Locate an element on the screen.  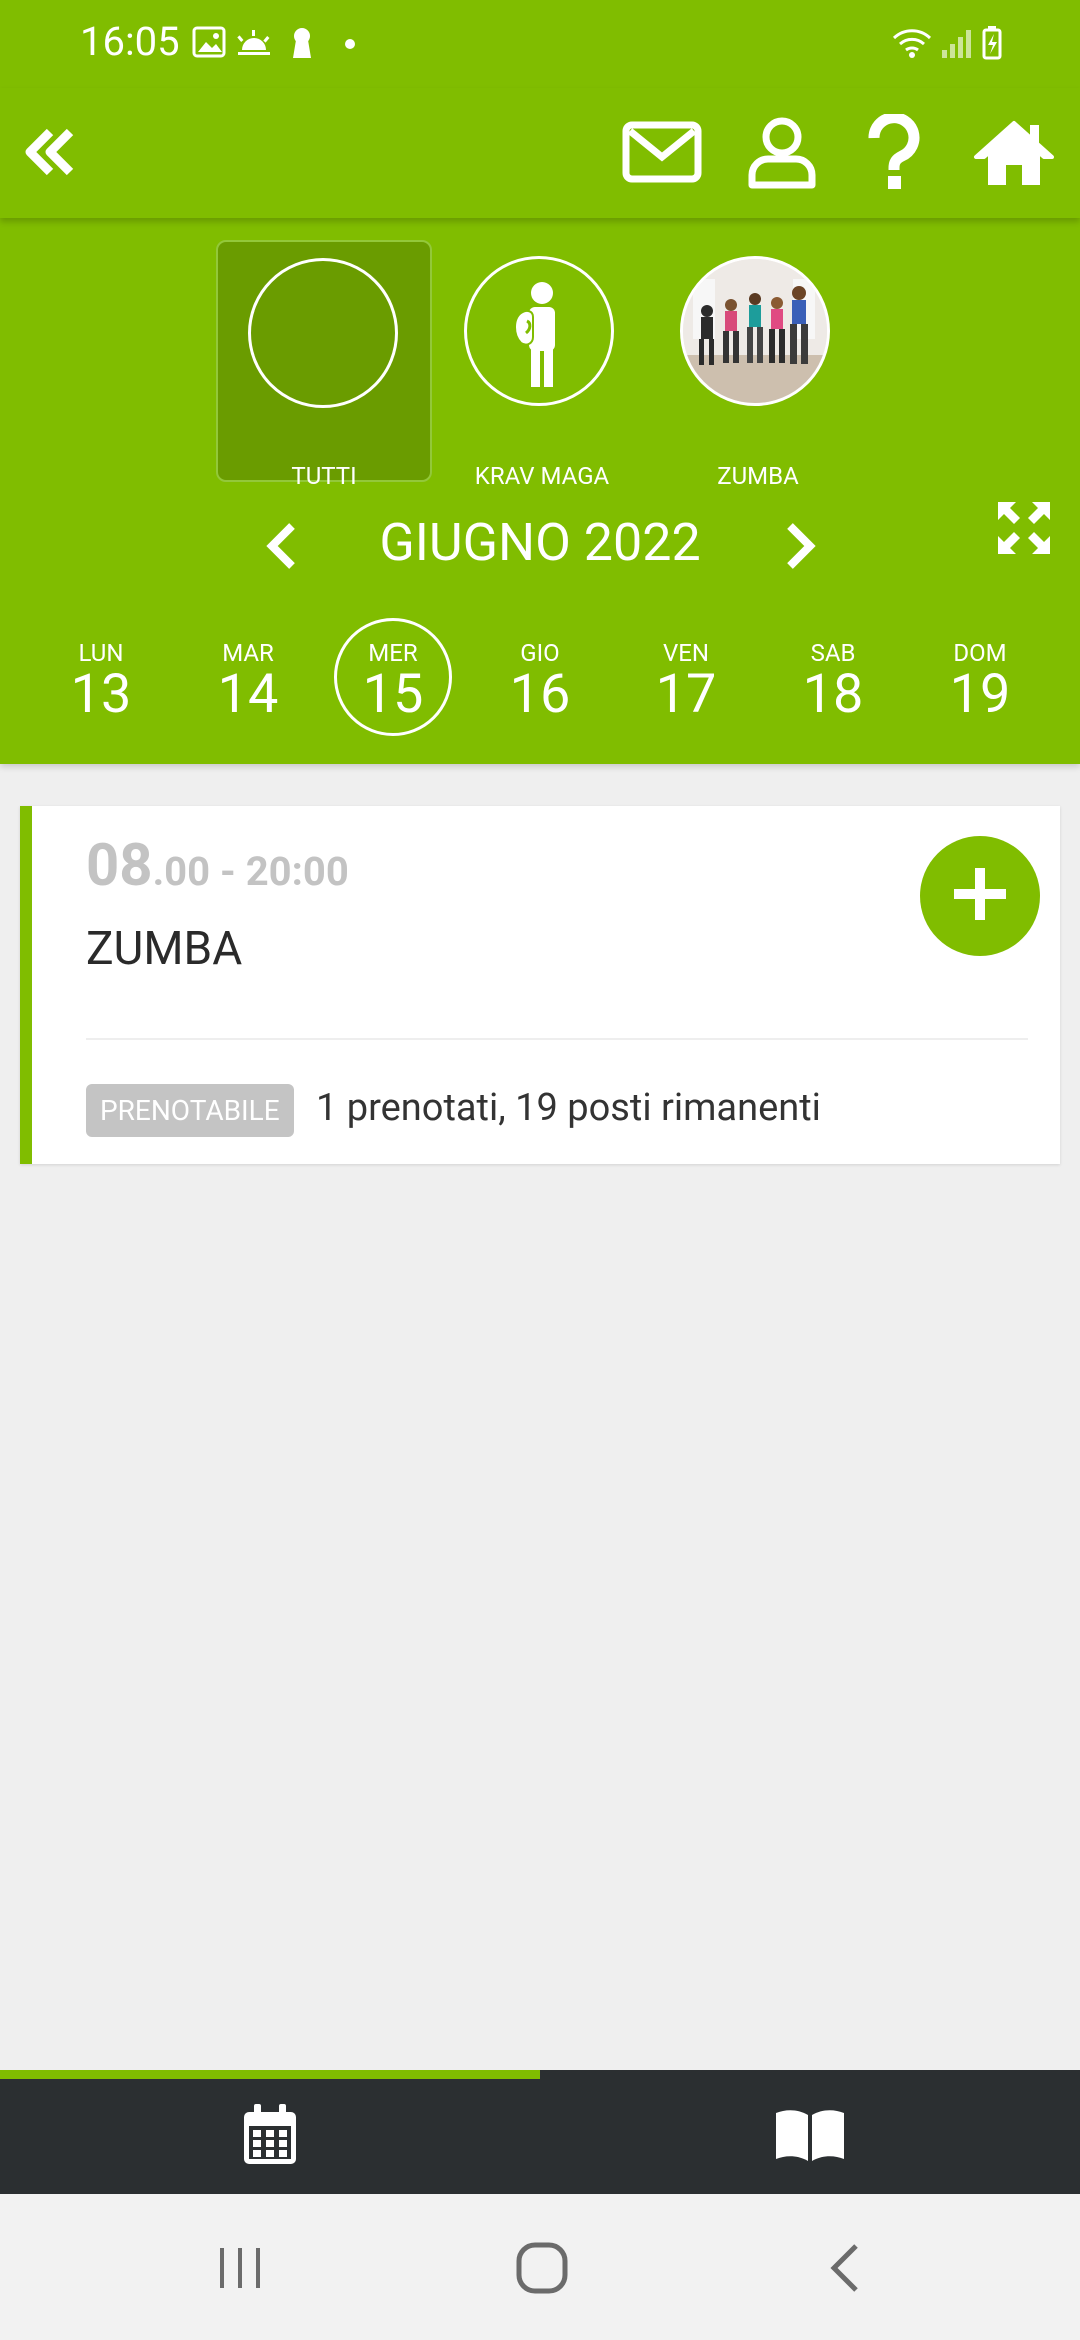
plus-icon is located at coordinates (980, 896).